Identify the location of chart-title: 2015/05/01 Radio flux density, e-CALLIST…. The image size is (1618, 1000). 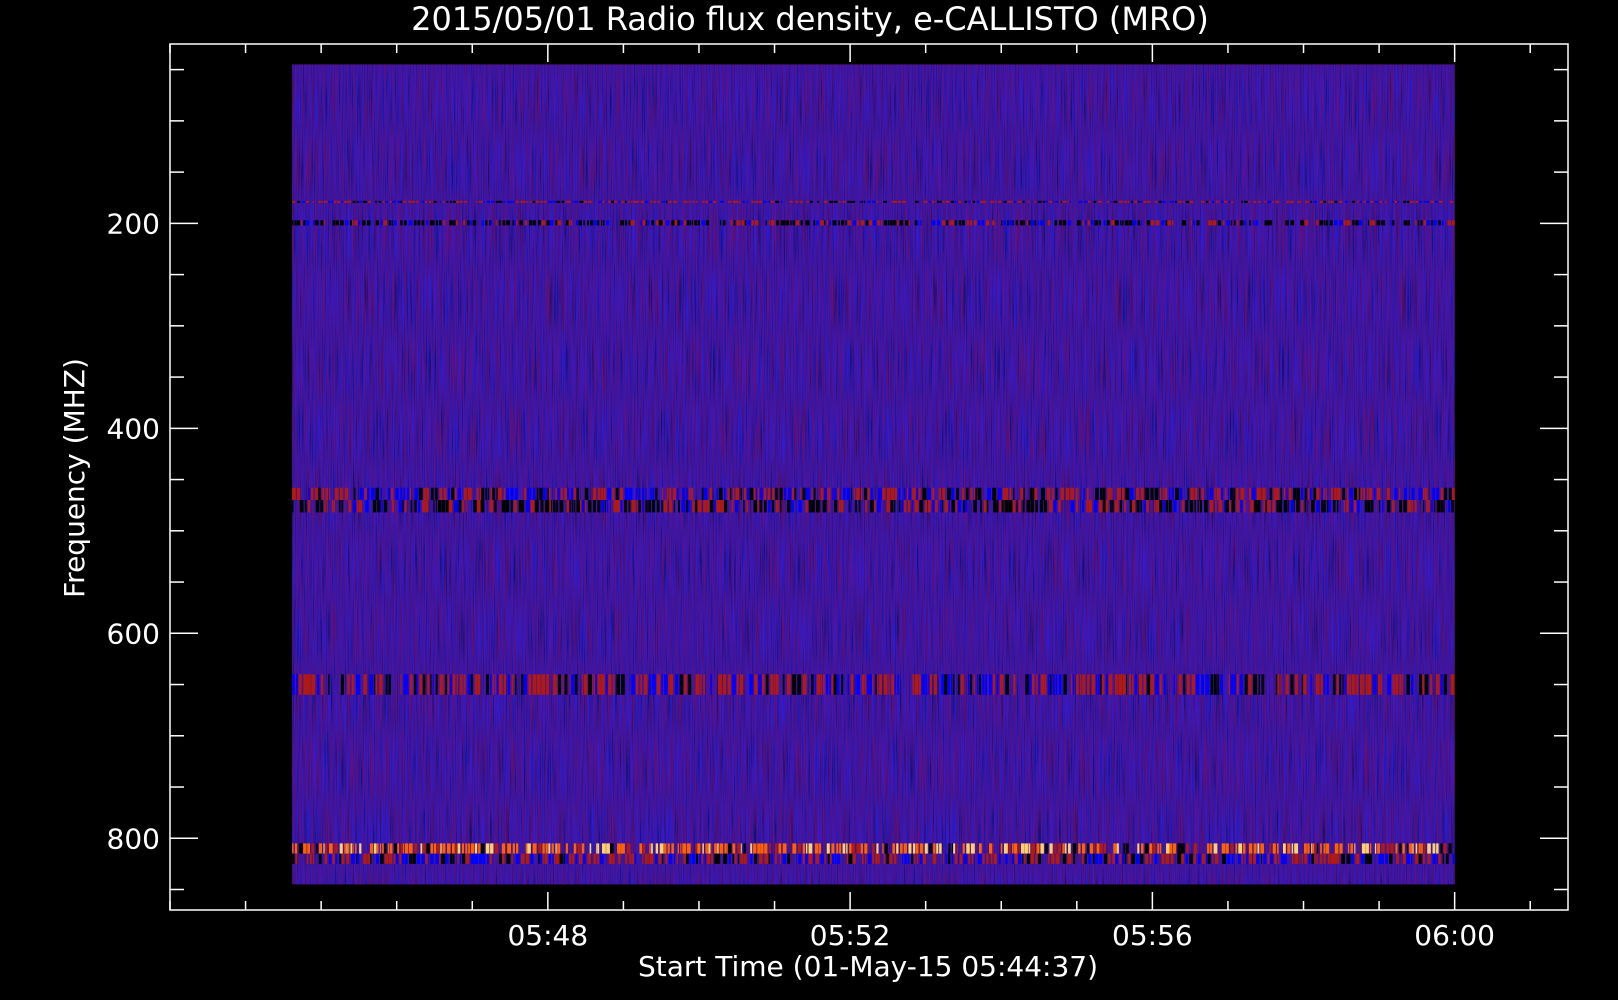
(810, 19).